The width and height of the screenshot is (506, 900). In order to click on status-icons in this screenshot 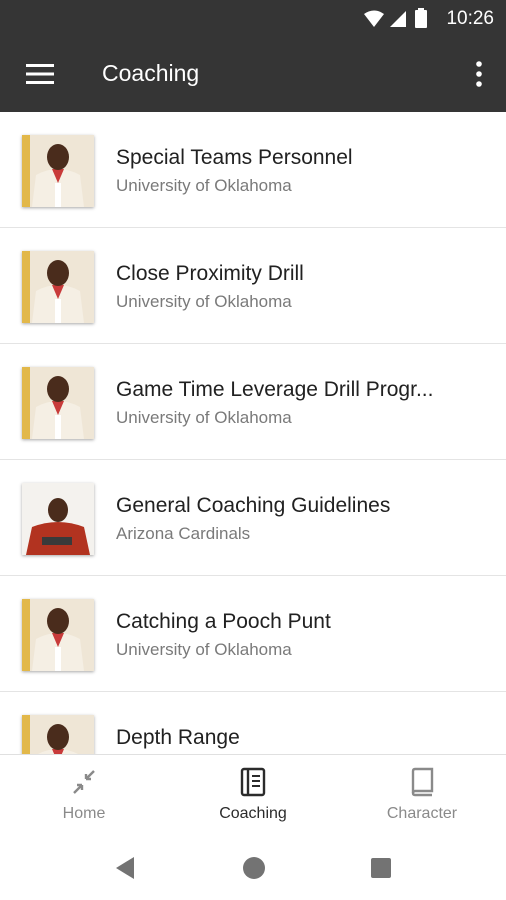, I will do `click(395, 18)`.